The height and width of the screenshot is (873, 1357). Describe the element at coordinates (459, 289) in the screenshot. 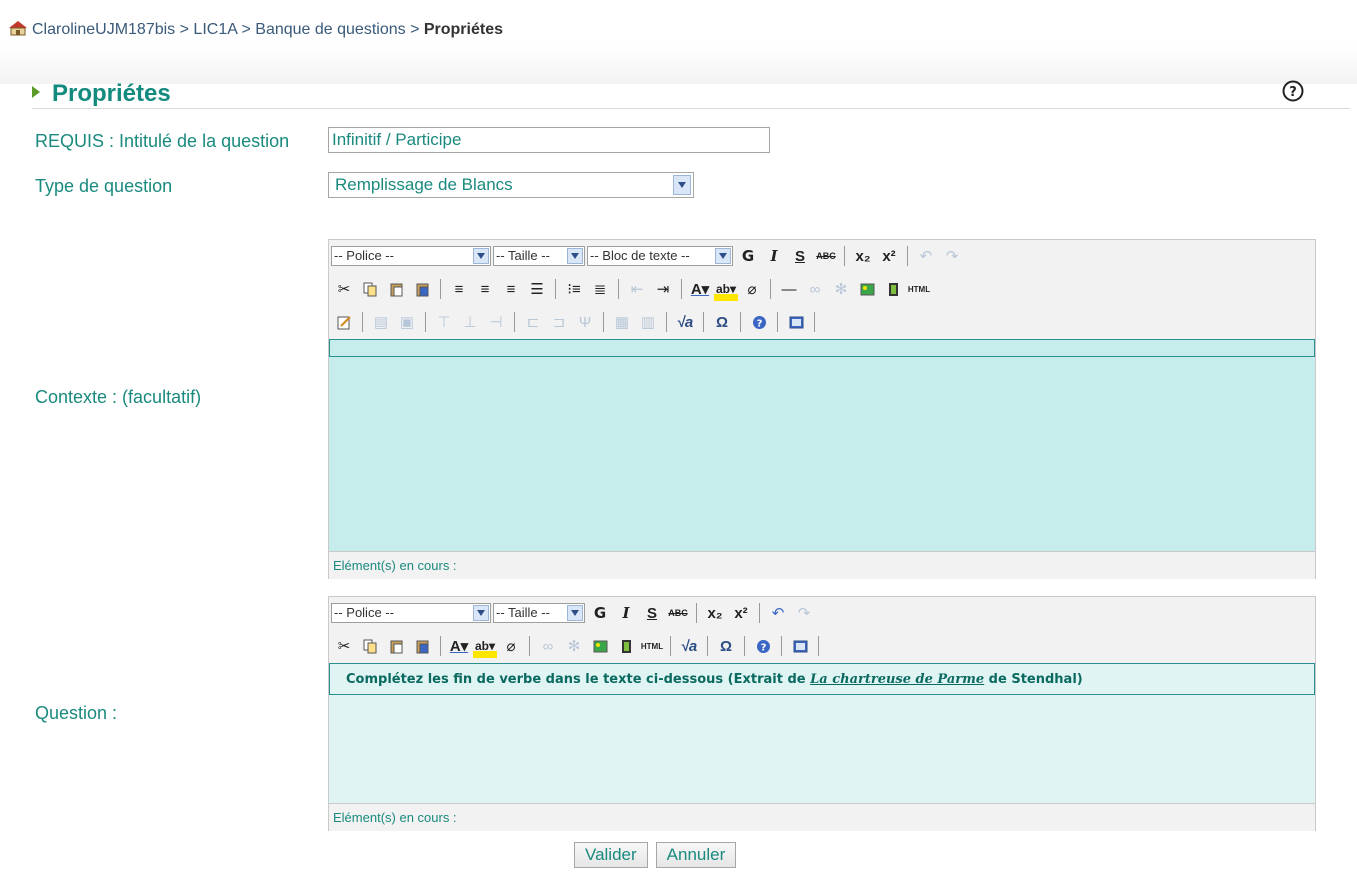

I see `align-left-icon: ≡` at that location.